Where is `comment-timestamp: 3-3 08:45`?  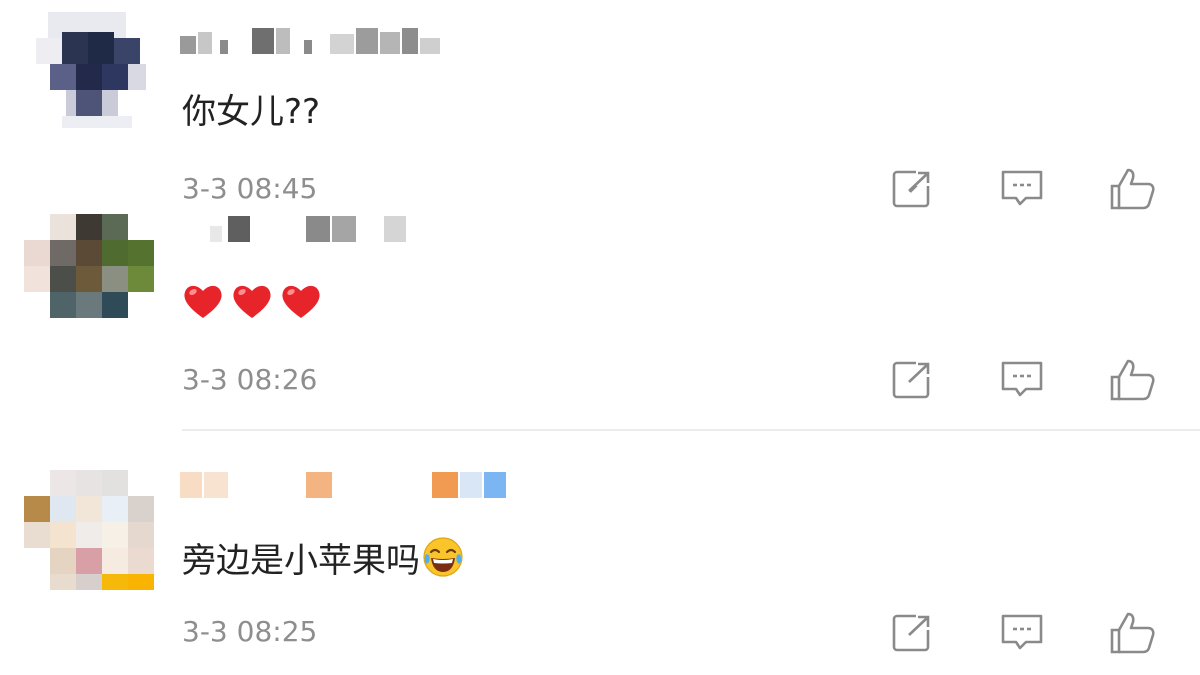 comment-timestamp: 3-3 08:45 is located at coordinates (250, 188).